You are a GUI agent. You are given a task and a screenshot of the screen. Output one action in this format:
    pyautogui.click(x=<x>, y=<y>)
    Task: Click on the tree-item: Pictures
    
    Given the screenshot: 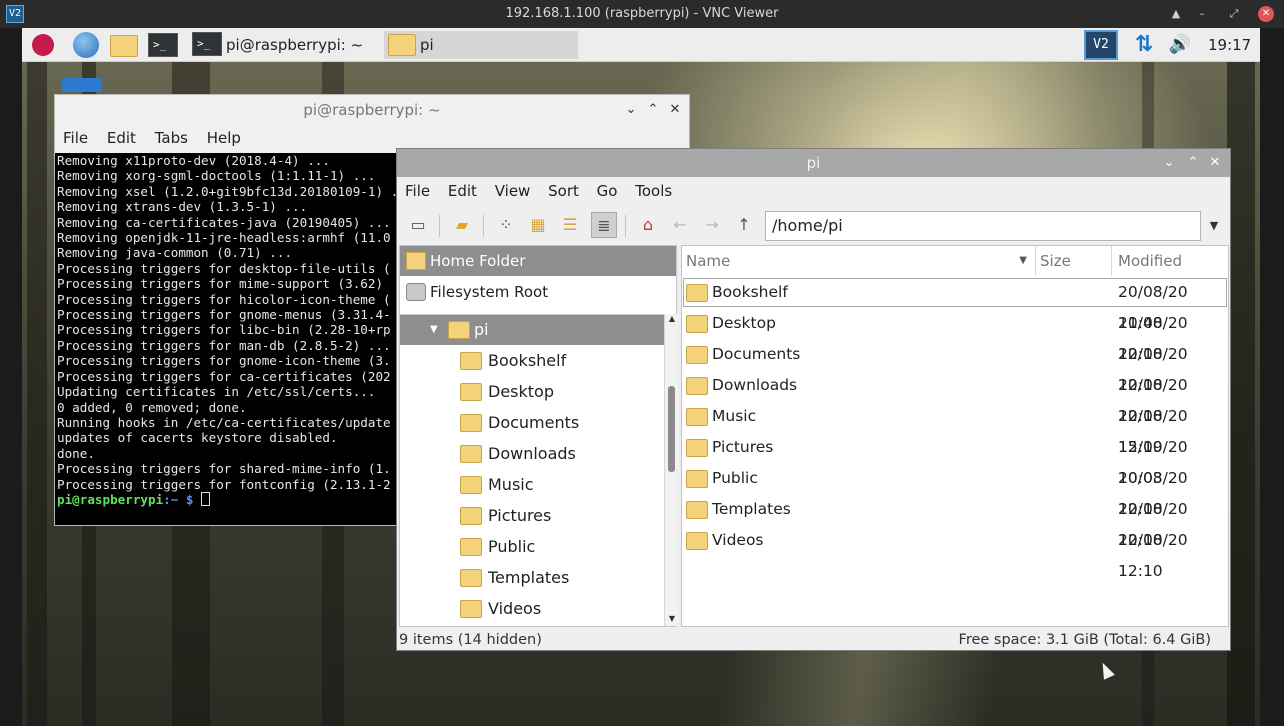 What is the action you would take?
    pyautogui.click(x=532, y=516)
    